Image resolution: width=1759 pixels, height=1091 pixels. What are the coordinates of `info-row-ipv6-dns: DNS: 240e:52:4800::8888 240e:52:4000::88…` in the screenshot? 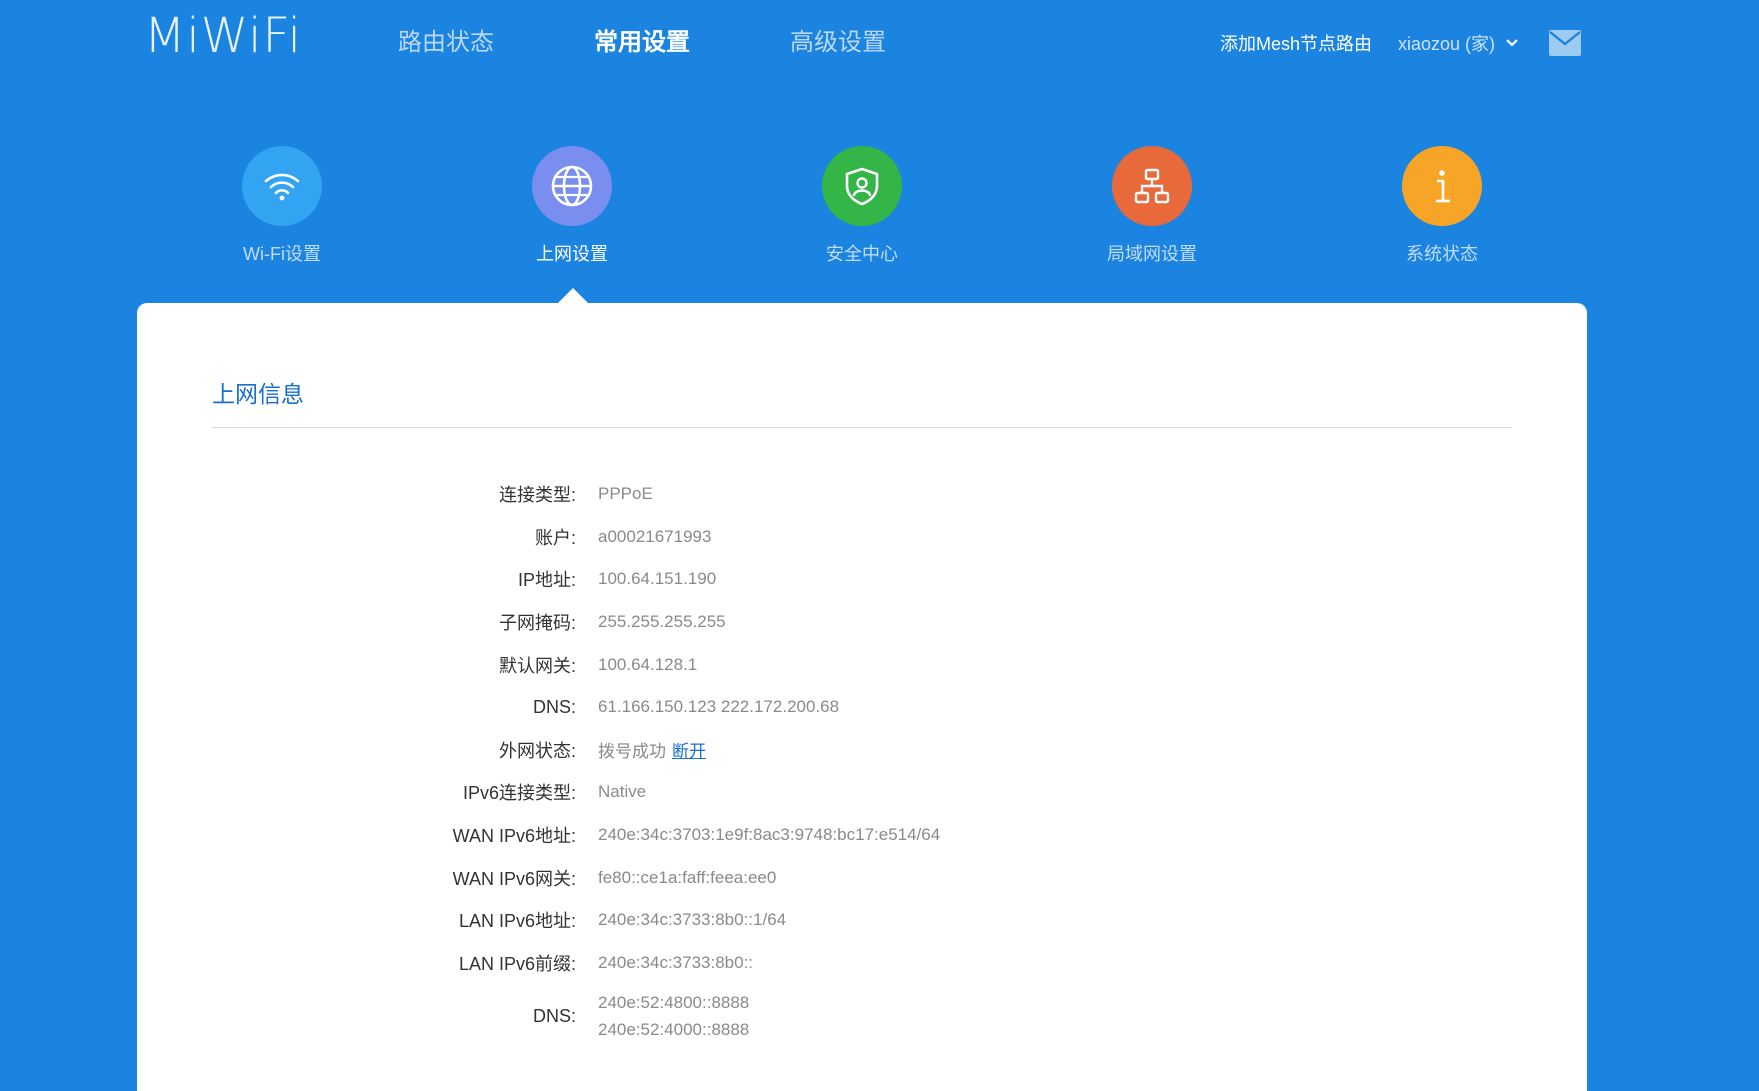 It's located at (862, 1016).